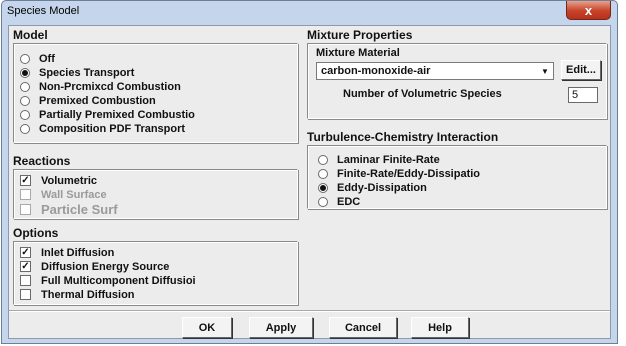 The height and width of the screenshot is (346, 626). I want to click on reaction-volumetric: ✓ Volumetric, so click(58, 180).